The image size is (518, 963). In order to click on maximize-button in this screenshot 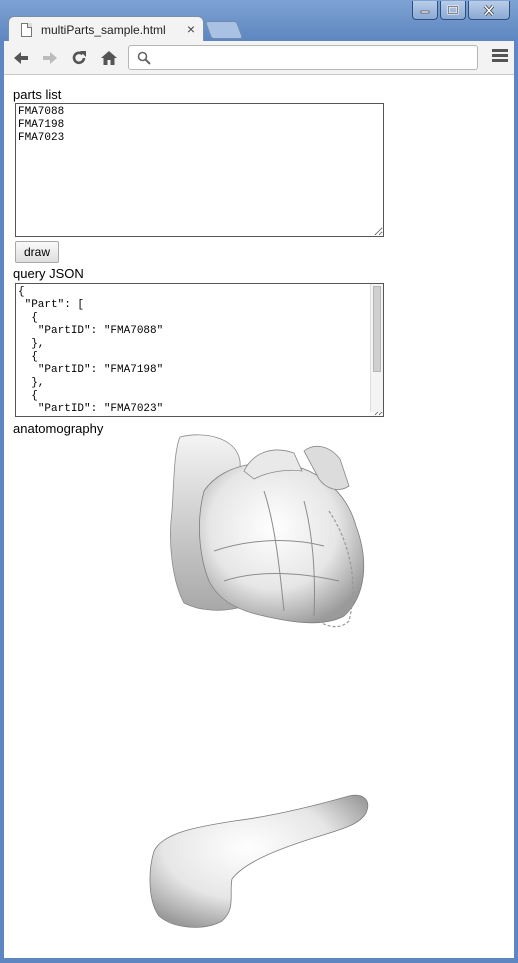, I will do `click(453, 10)`.